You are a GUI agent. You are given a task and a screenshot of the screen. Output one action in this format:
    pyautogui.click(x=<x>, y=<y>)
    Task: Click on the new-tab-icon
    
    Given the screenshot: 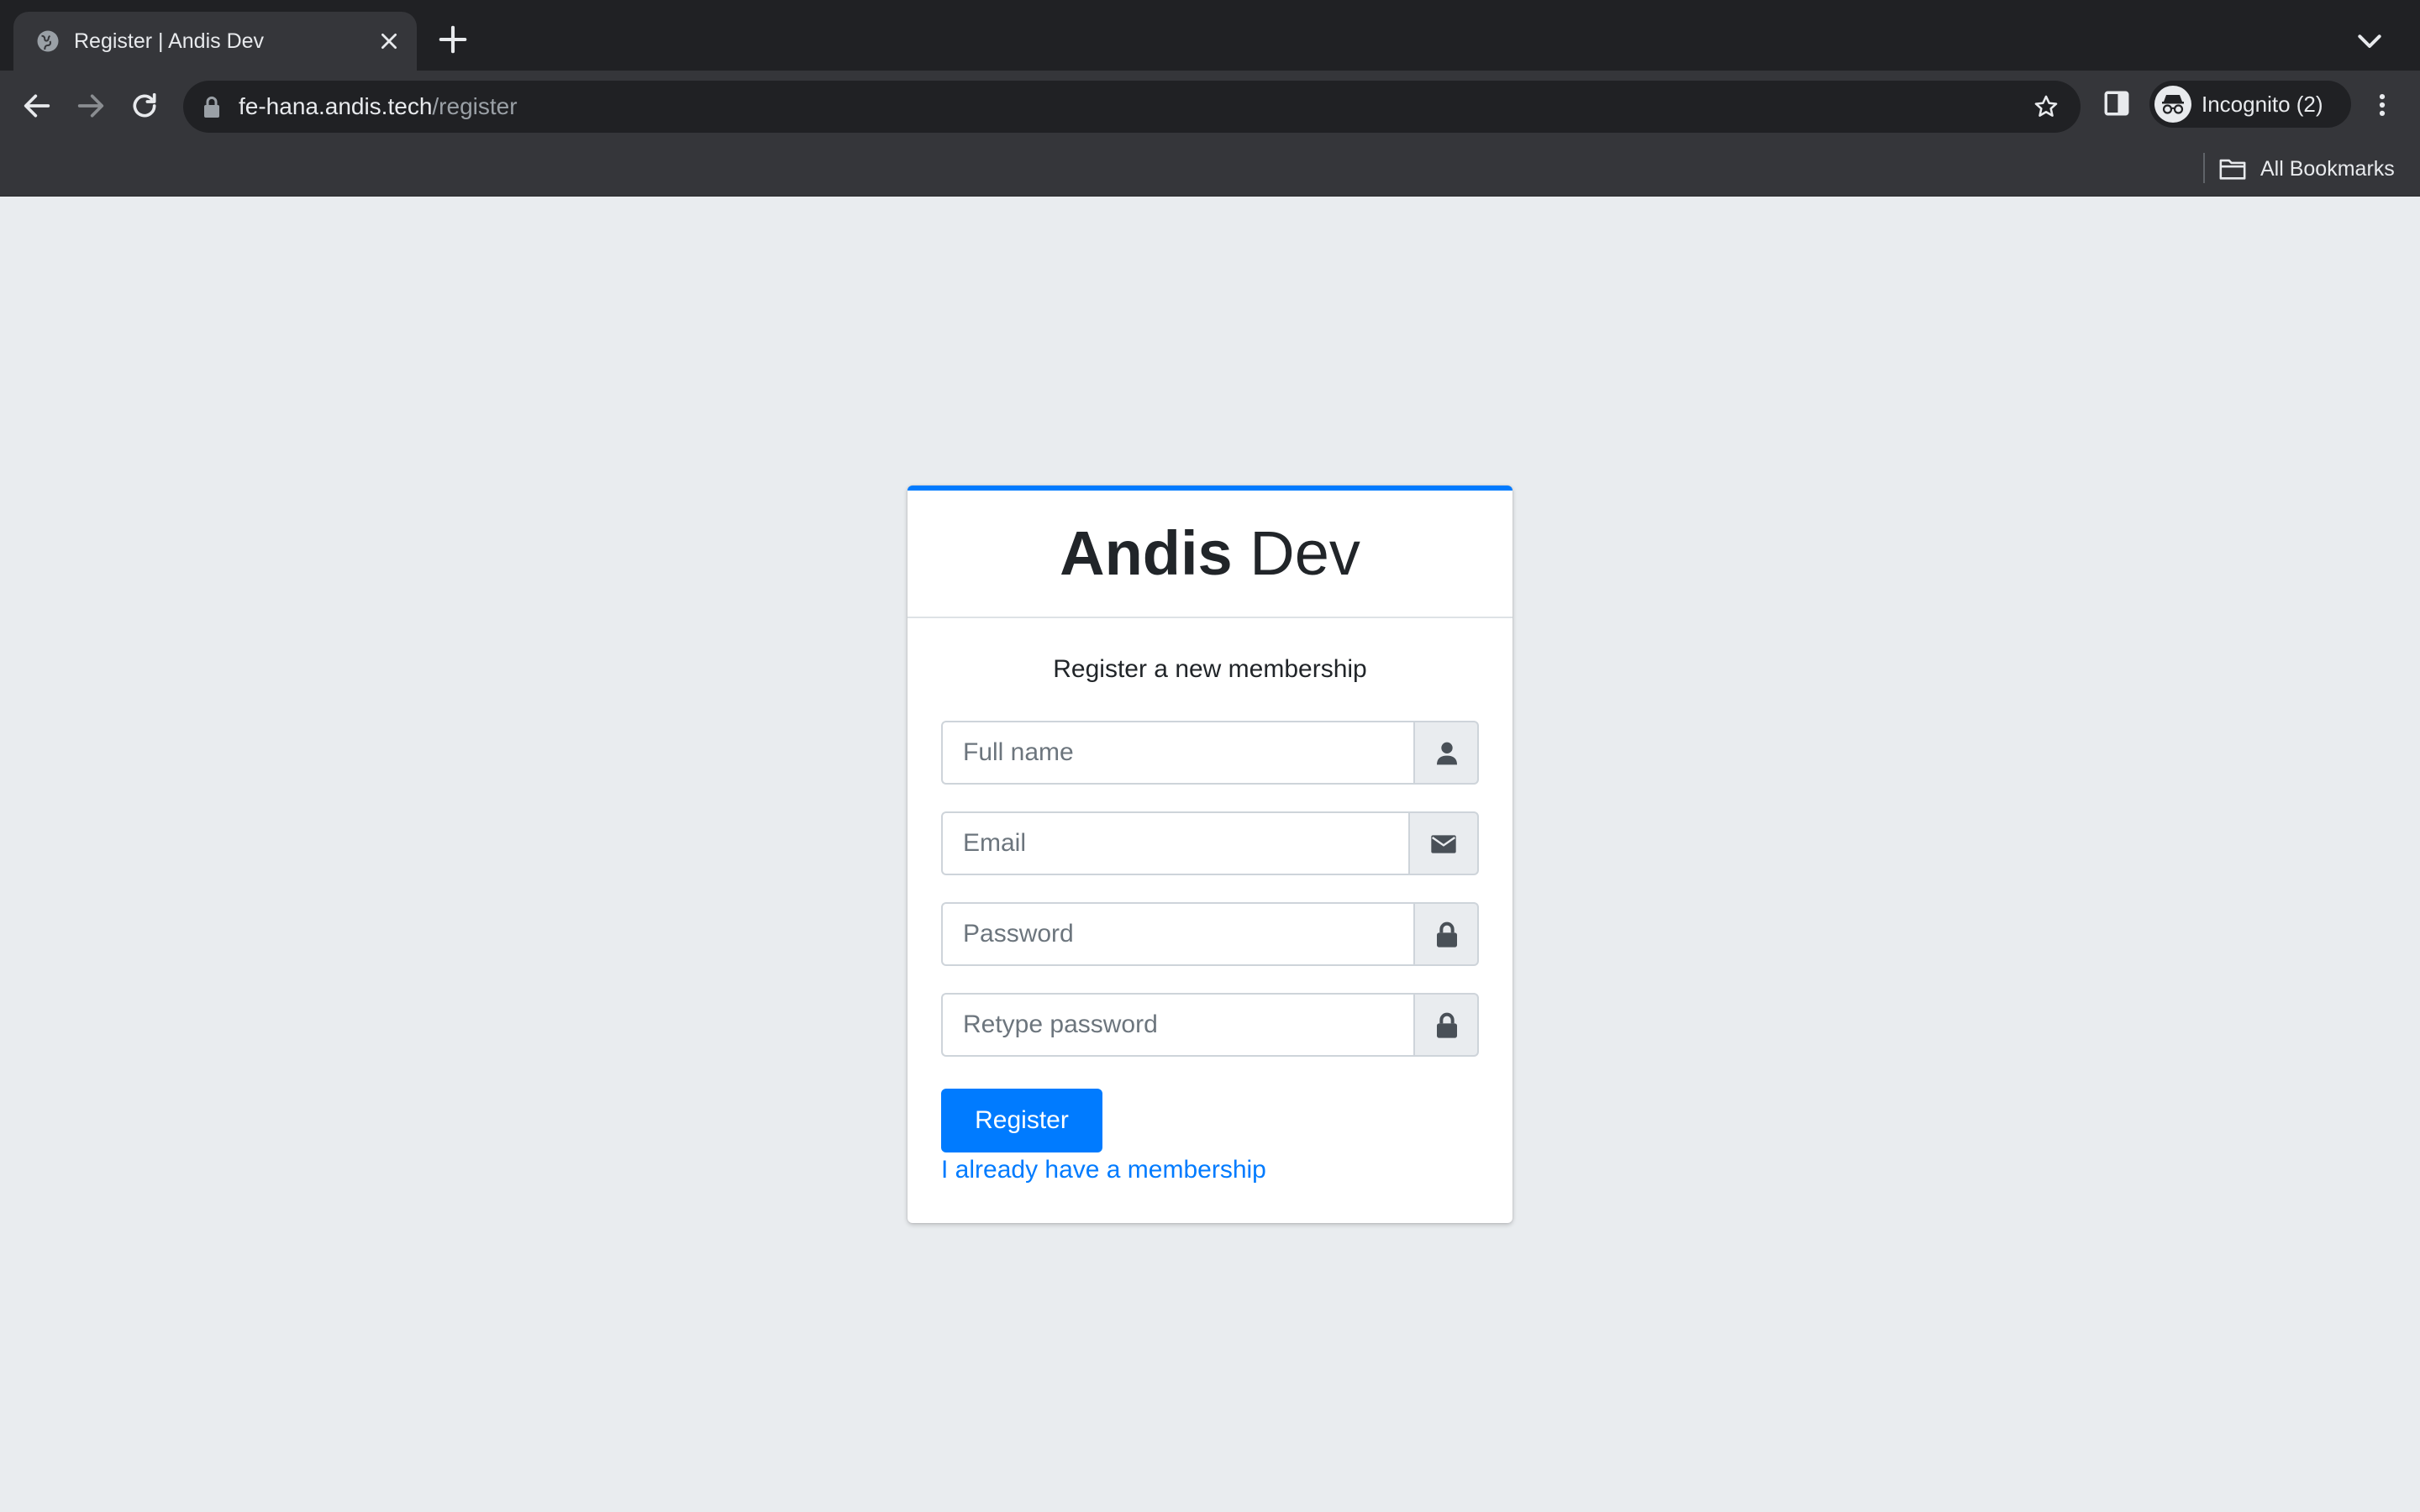 What is the action you would take?
    pyautogui.click(x=453, y=39)
    